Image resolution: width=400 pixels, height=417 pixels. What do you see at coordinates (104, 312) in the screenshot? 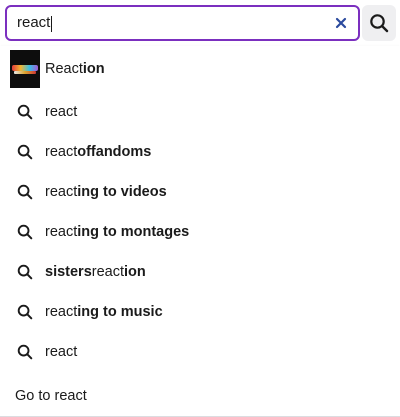
I see `suggestion-label: reacting to music` at bounding box center [104, 312].